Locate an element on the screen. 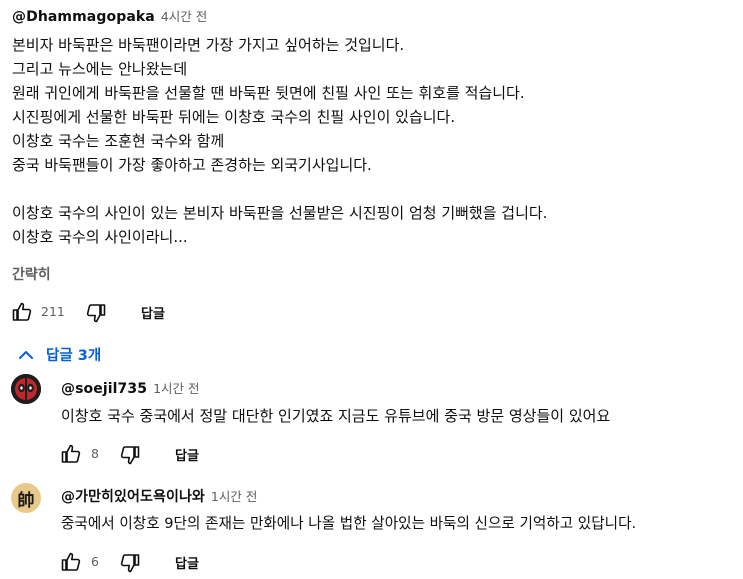  reply-header: @soejil735 1시간 전 is located at coordinates (130, 387).